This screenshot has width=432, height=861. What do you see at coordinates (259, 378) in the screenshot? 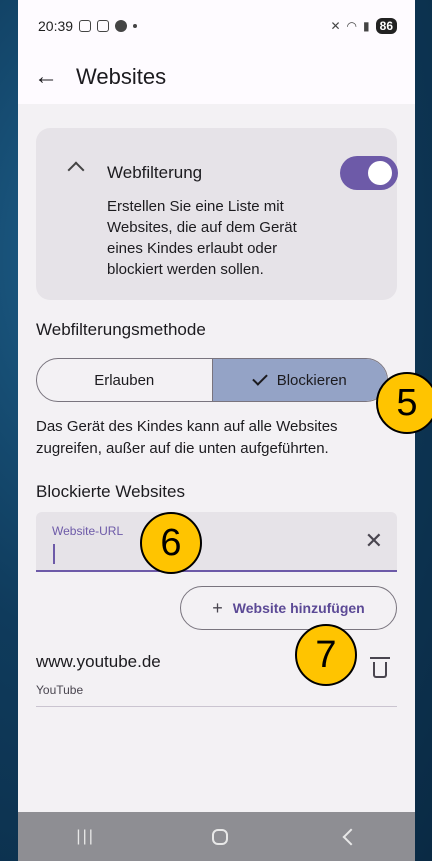
I see `check-icon` at bounding box center [259, 378].